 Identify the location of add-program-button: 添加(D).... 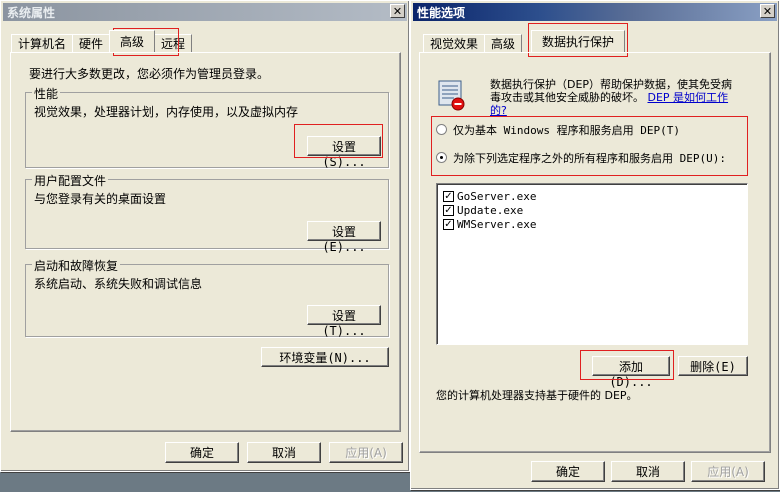
(631, 372).